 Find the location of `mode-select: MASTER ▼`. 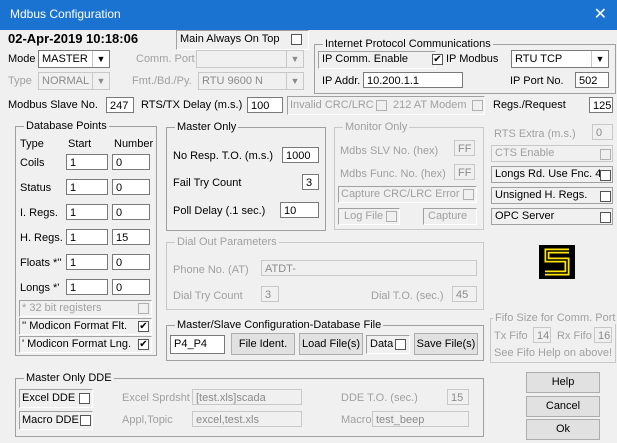

mode-select: MASTER ▼ is located at coordinates (74, 59).